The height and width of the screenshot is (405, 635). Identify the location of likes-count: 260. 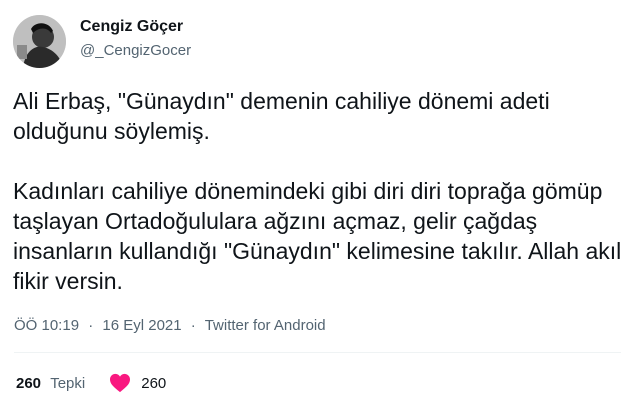
(154, 383).